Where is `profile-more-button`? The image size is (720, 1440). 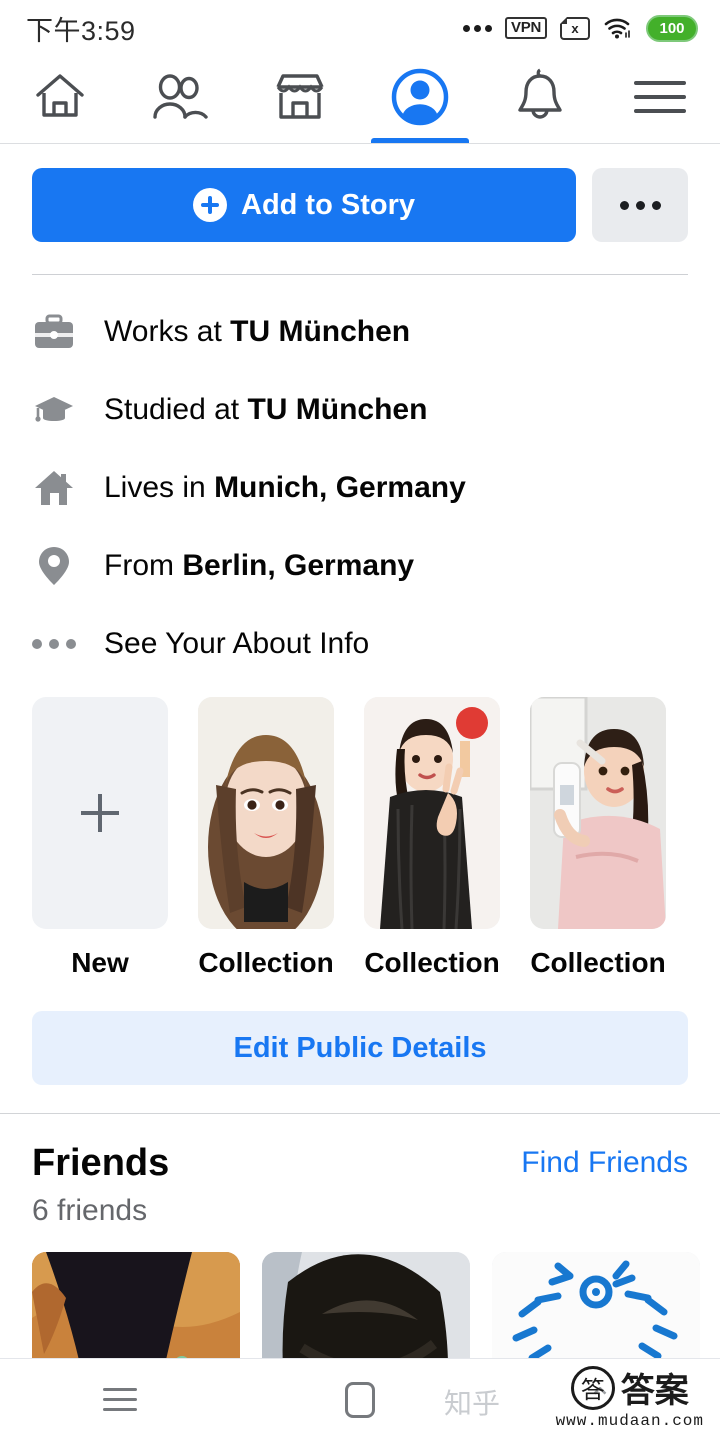
profile-more-button is located at coordinates (640, 205).